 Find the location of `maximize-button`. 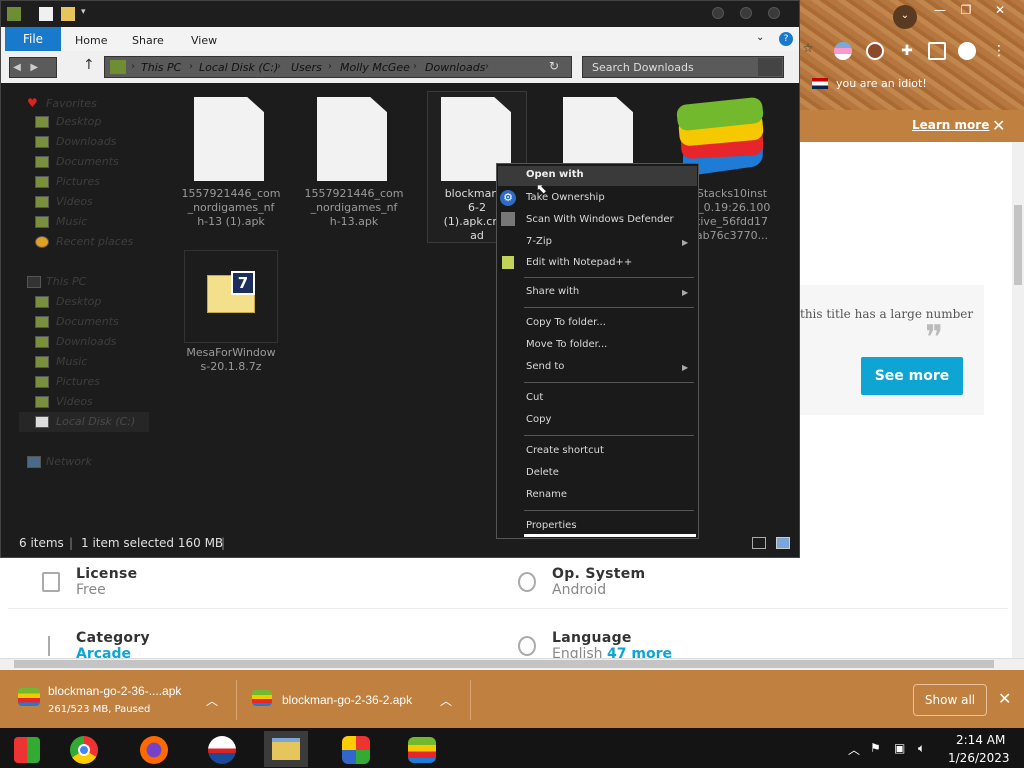

maximize-button is located at coordinates (746, 13).